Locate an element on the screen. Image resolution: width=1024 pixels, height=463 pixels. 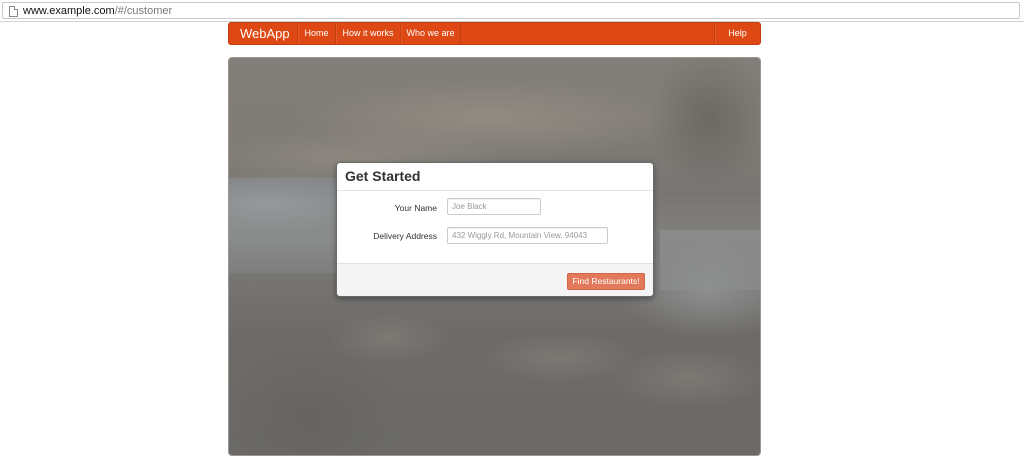
nav-item-how-it-works: How it works is located at coordinates (367, 33).